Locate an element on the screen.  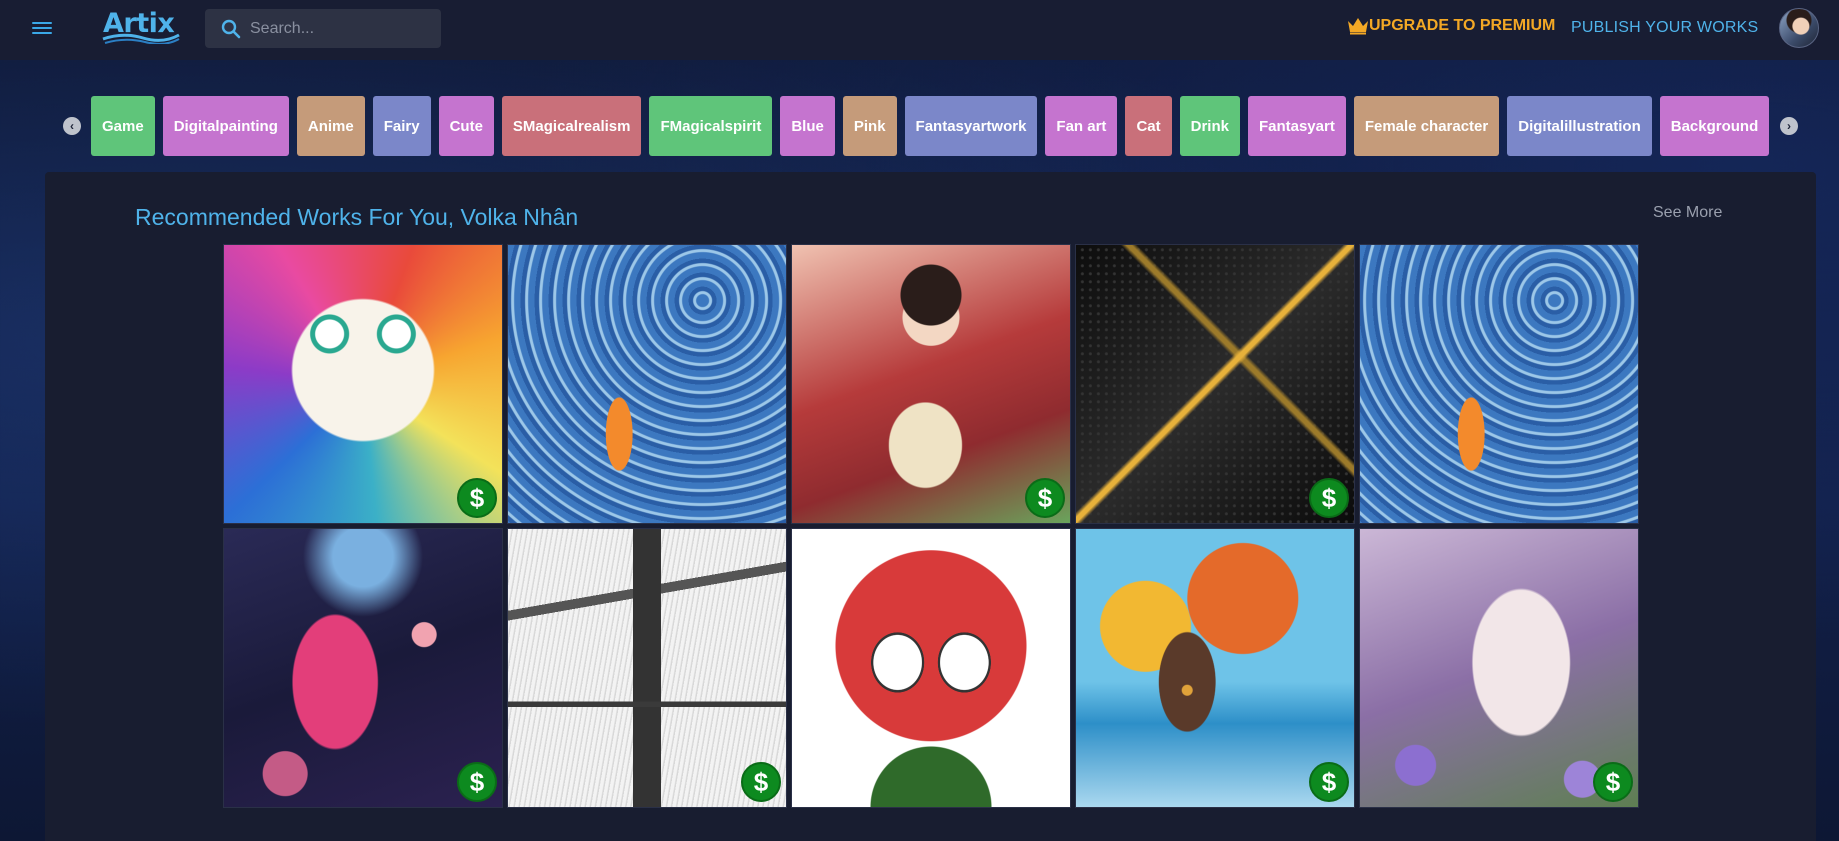
hamburger-menu-icon is located at coordinates (42, 29).